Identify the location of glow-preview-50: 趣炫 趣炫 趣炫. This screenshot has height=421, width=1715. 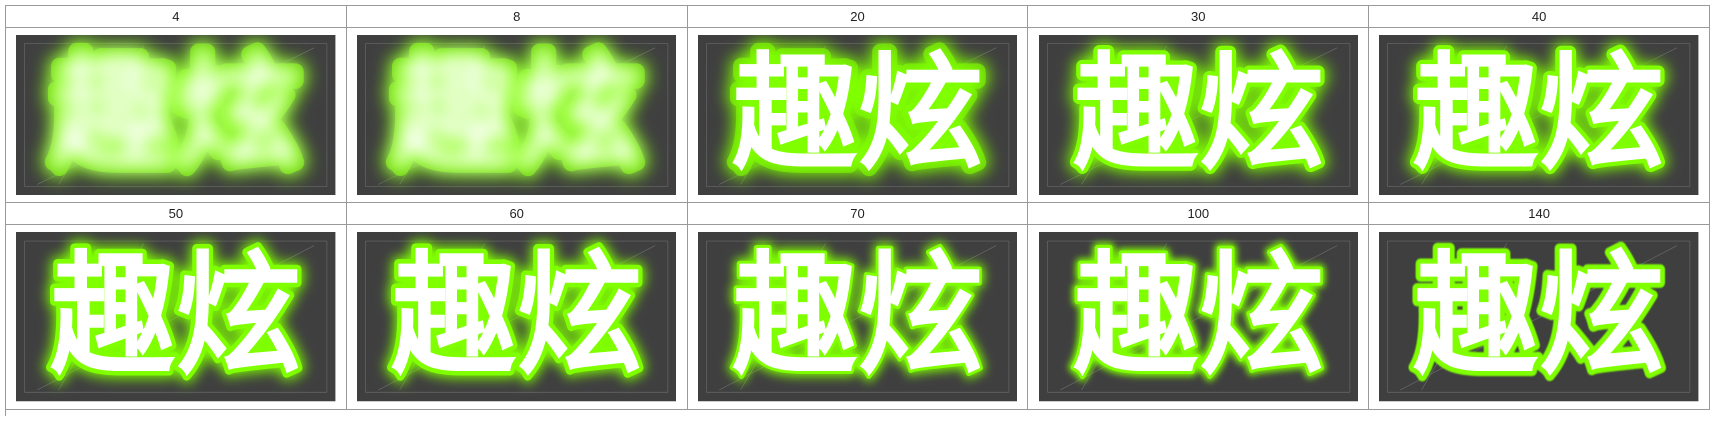
(176, 317).